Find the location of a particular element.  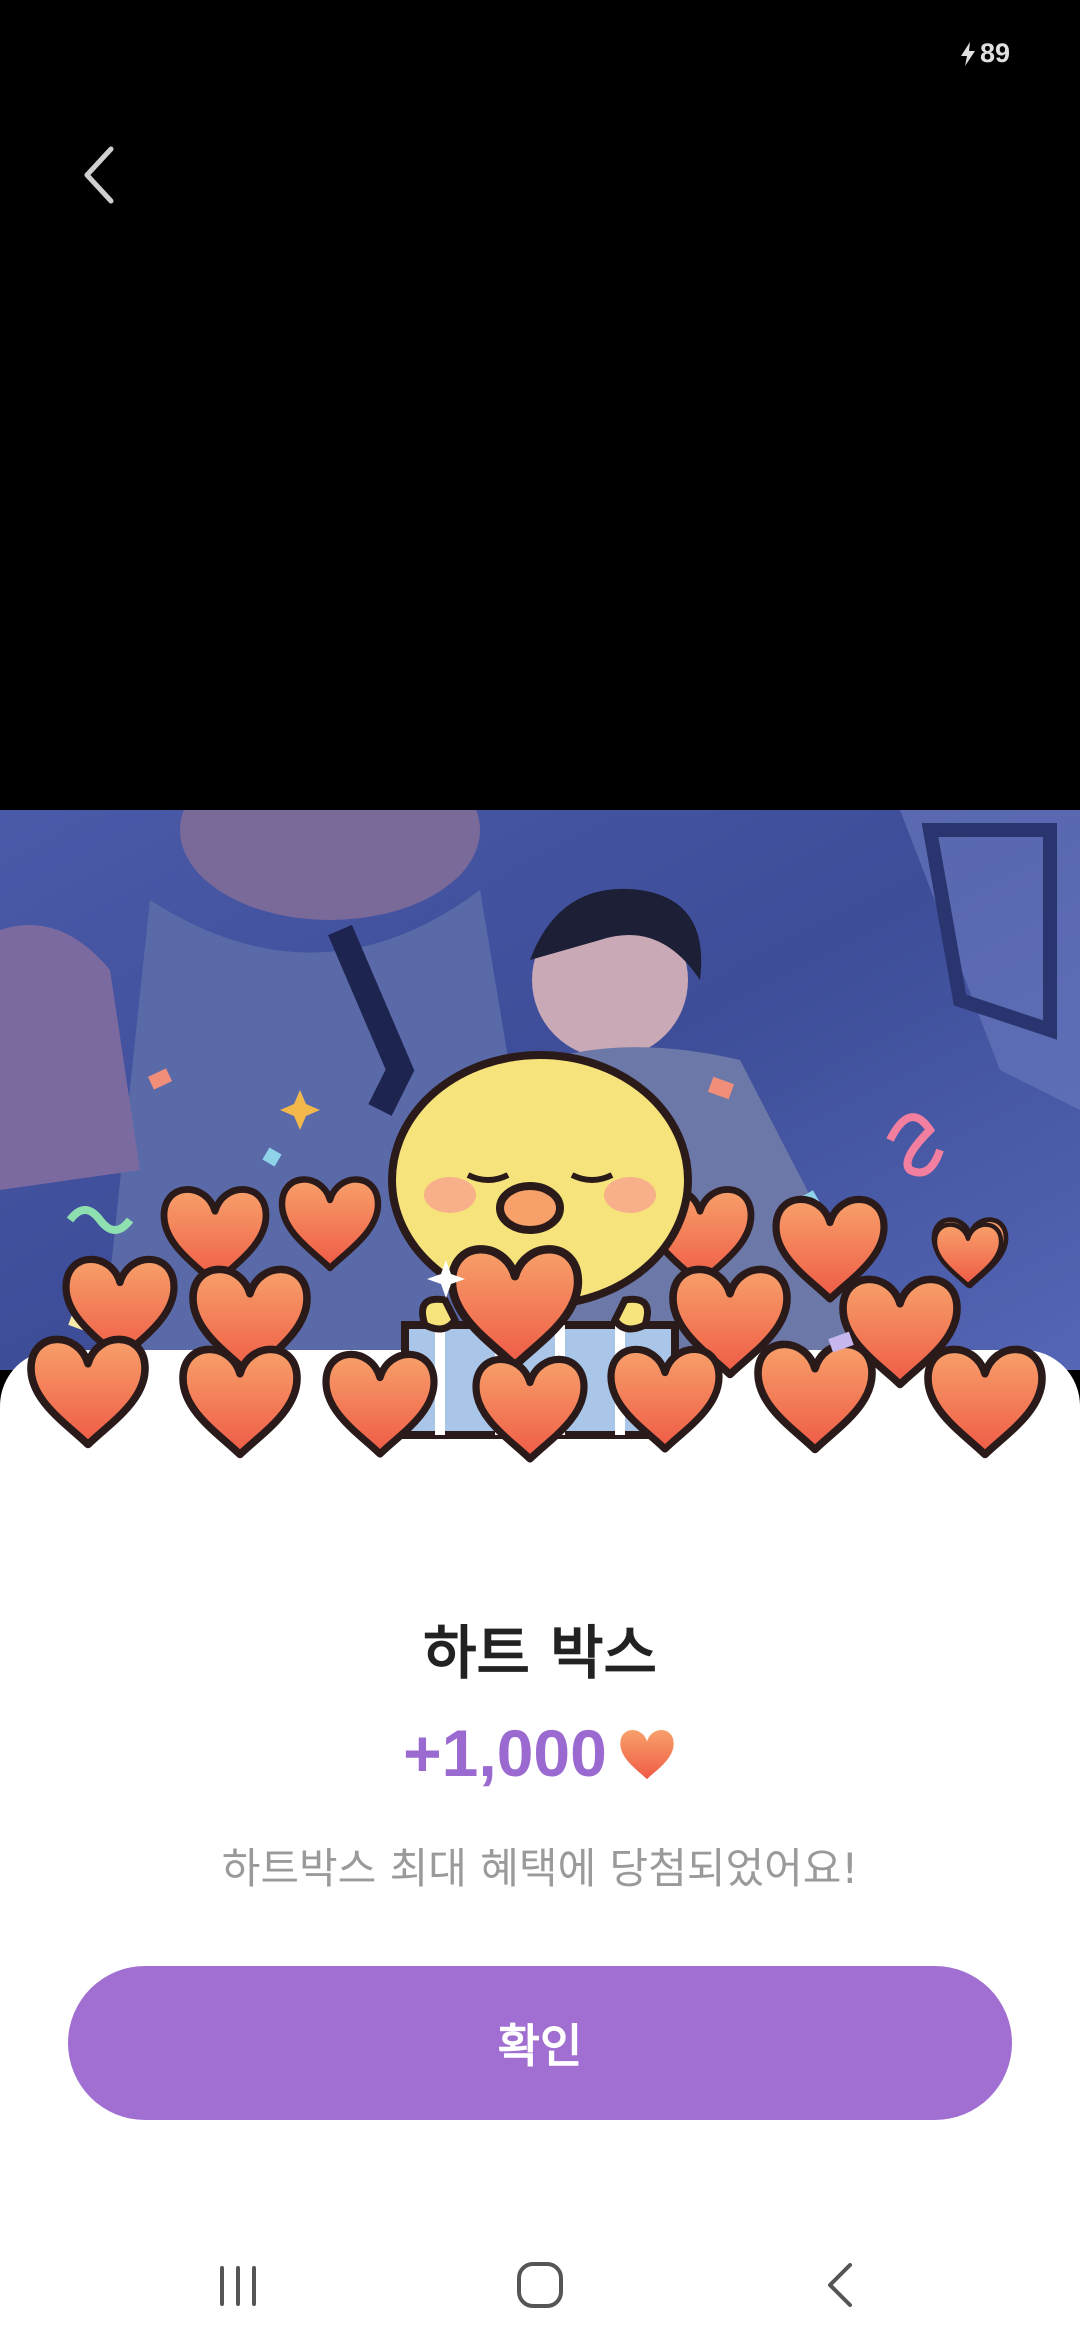

battery-indicator: 89 is located at coordinates (985, 53).